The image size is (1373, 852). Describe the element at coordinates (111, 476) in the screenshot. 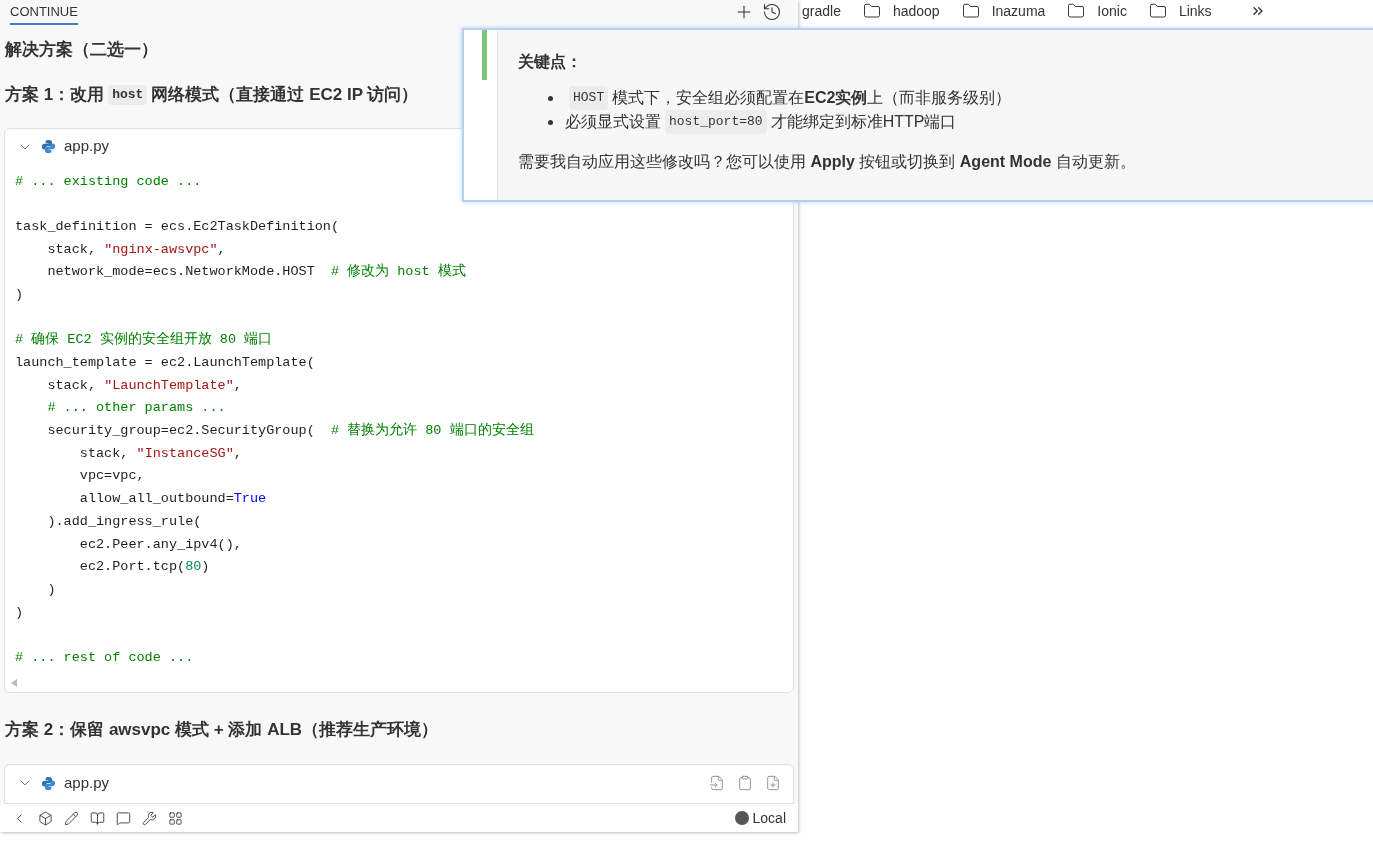

I see `code-line: vpc=vpc,` at that location.